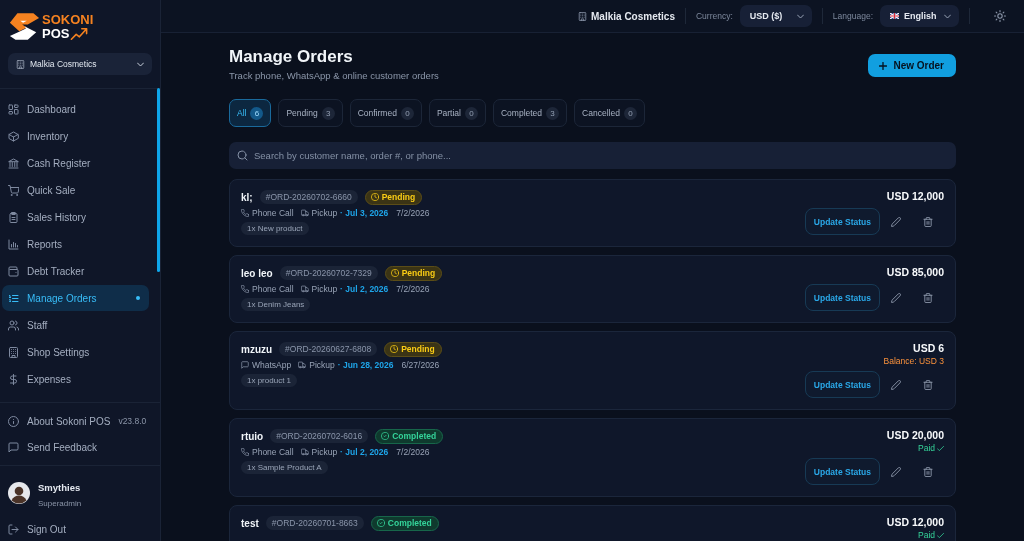 The height and width of the screenshot is (541, 1024). I want to click on wallet-icon, so click(13, 271).